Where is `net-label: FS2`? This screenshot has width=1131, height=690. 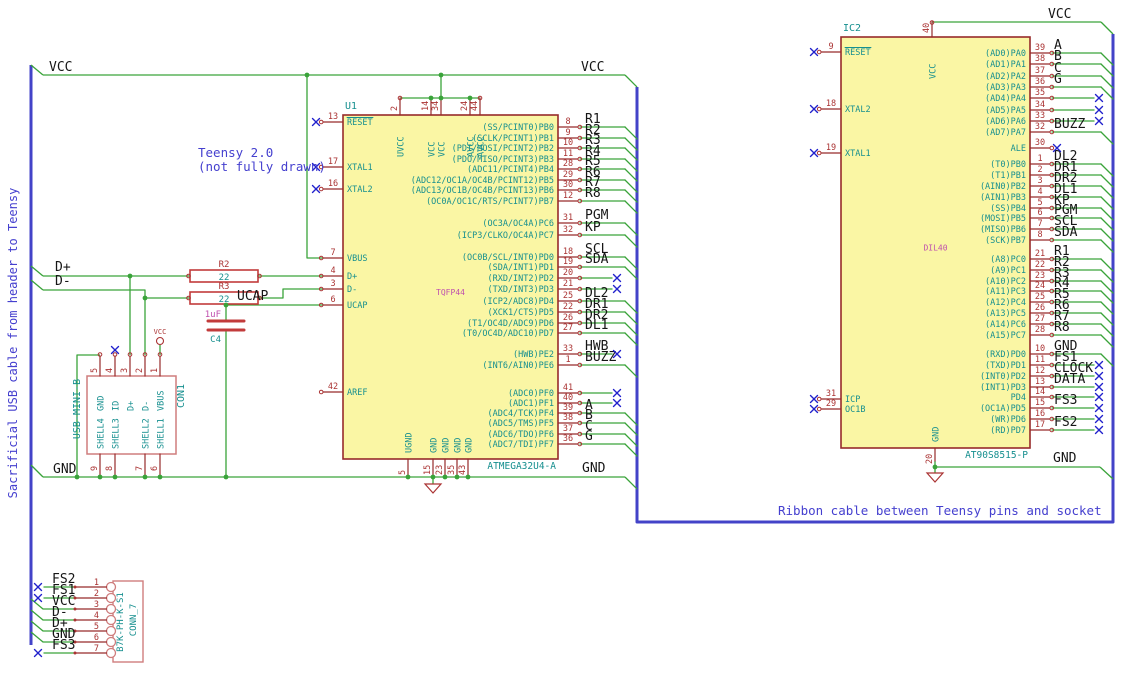
net-label: FS2 is located at coordinates (1065, 422).